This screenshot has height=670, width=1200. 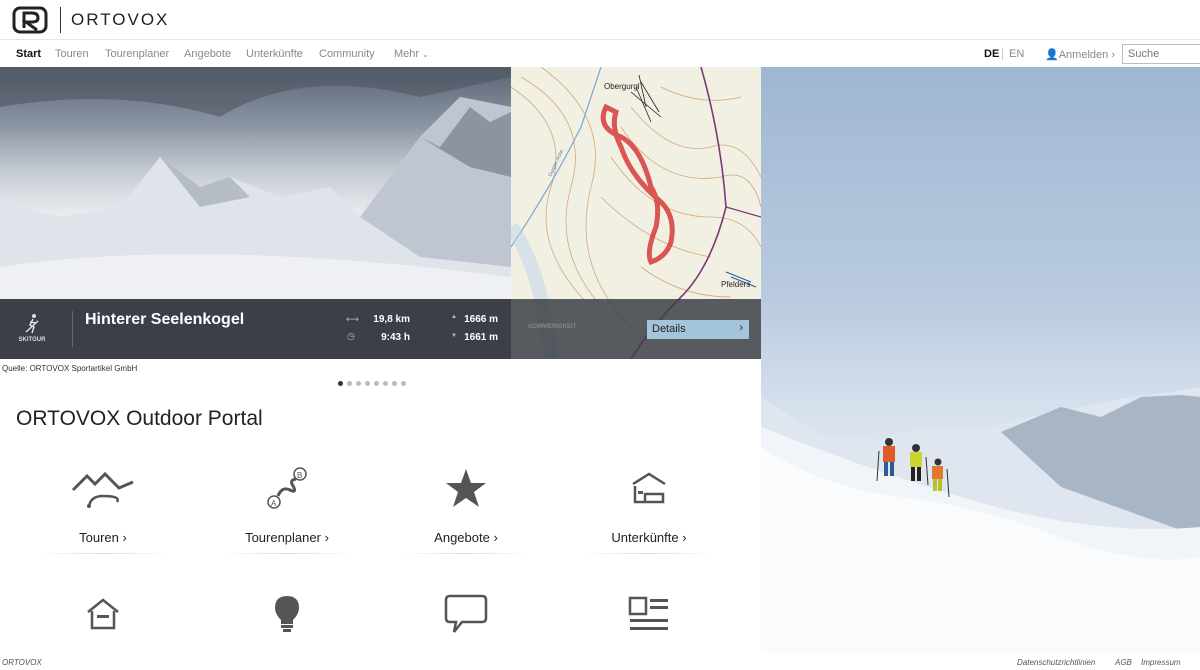 What do you see at coordinates (481, 319) in the screenshot?
I see `tour-ascent: 1666 m` at bounding box center [481, 319].